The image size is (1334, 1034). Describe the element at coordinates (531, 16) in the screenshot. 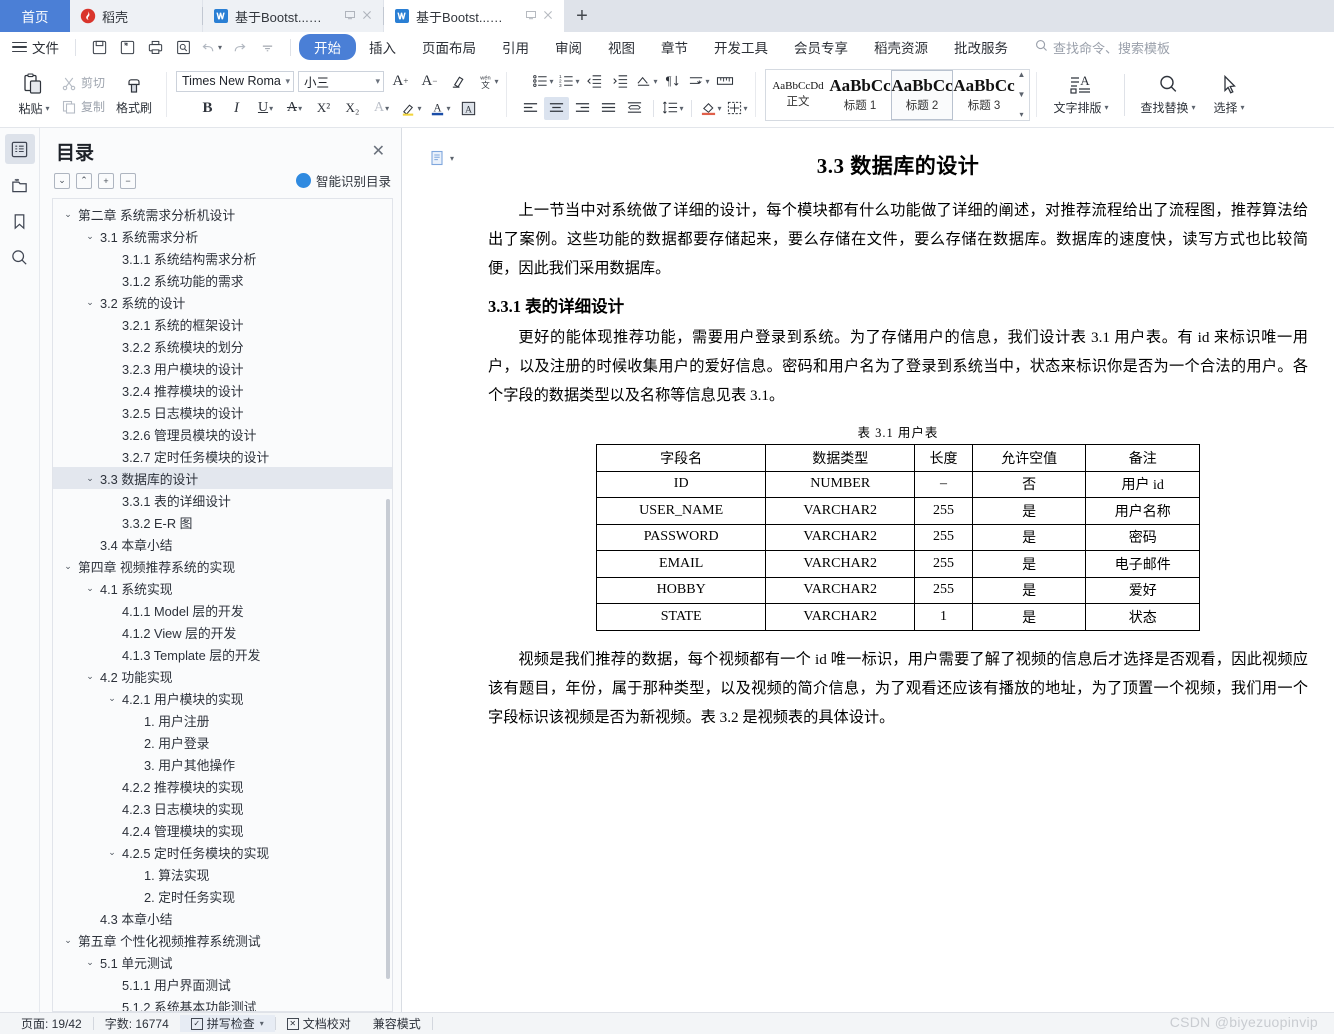

I see `tab-restore-icon` at that location.